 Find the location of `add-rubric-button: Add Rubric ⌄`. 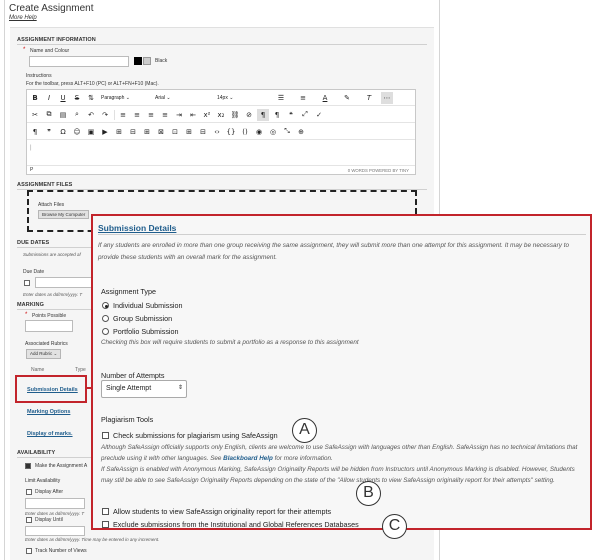

add-rubric-button: Add Rubric ⌄ is located at coordinates (44, 354).